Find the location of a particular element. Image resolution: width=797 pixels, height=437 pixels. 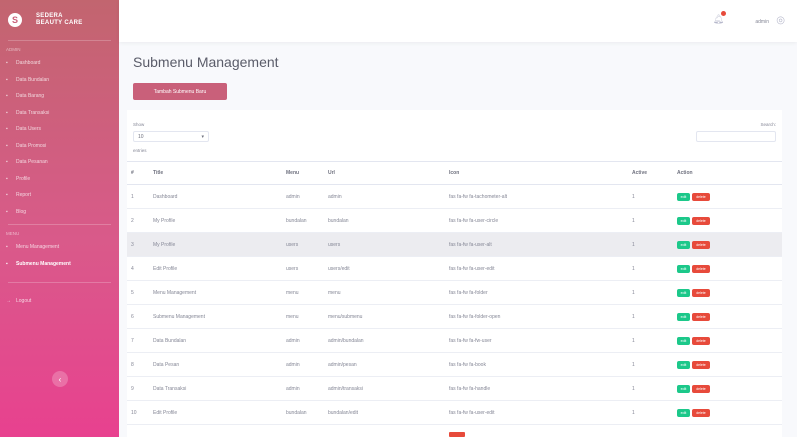

column-header: Menu is located at coordinates (303, 173).